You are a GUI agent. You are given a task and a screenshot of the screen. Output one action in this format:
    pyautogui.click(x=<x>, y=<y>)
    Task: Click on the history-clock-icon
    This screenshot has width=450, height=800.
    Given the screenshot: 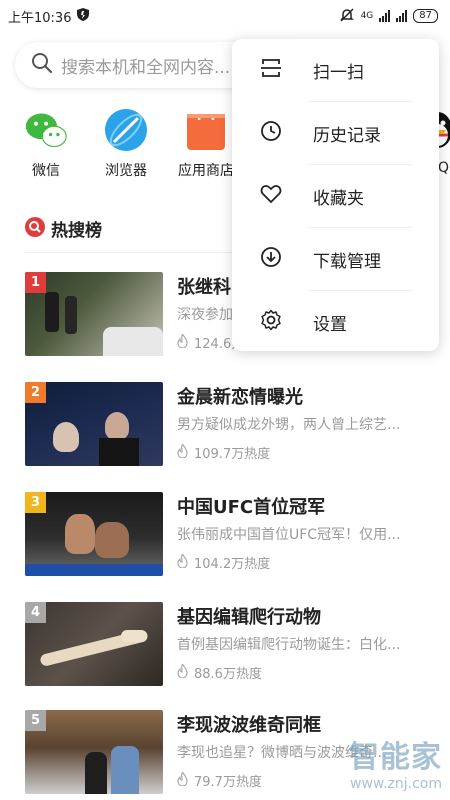 What is the action you would take?
    pyautogui.click(x=271, y=133)
    